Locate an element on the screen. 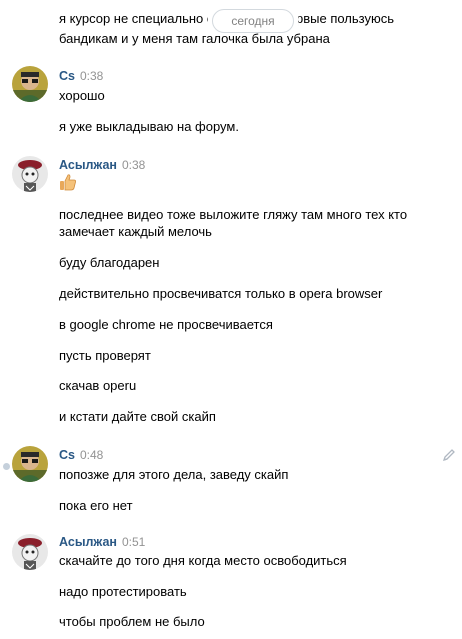  pencil-icon is located at coordinates (449, 455).